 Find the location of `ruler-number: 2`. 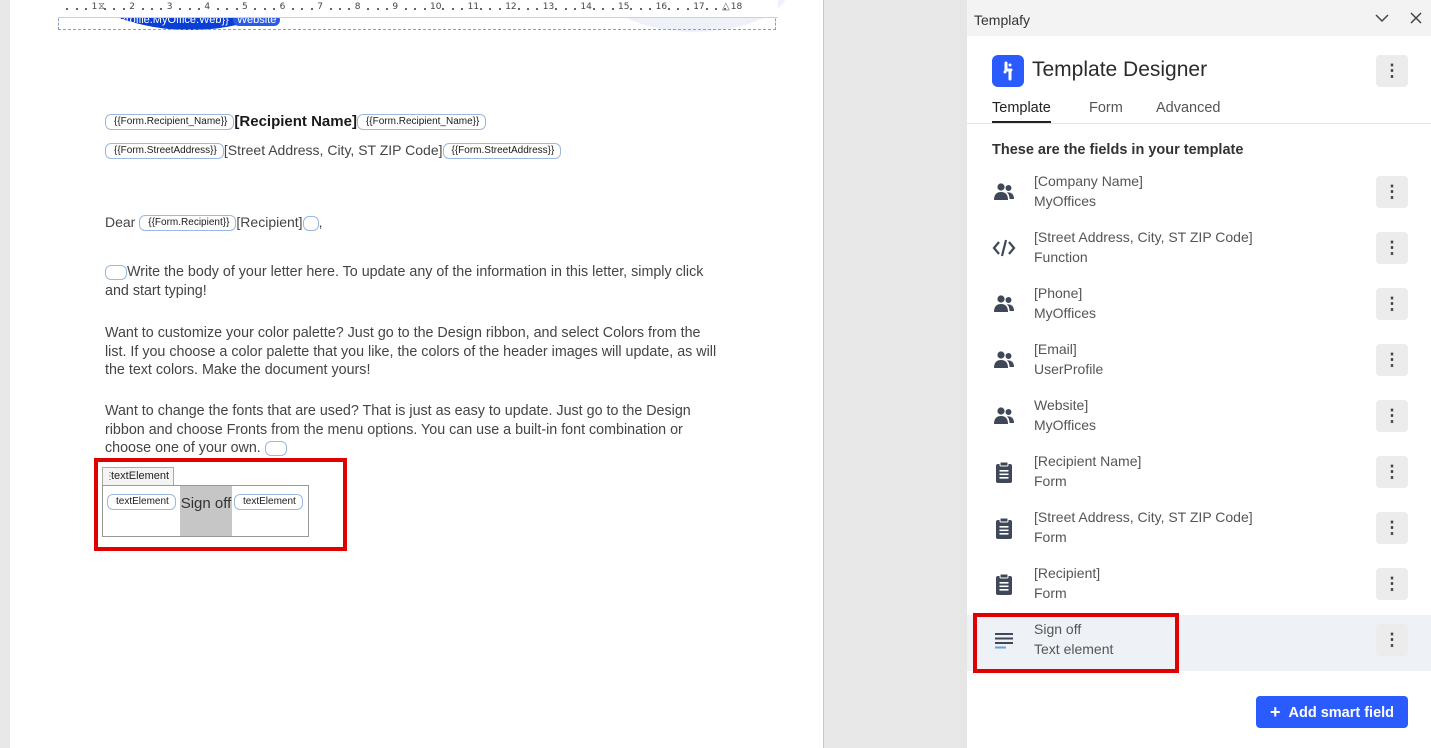

ruler-number: 2 is located at coordinates (132, 7).